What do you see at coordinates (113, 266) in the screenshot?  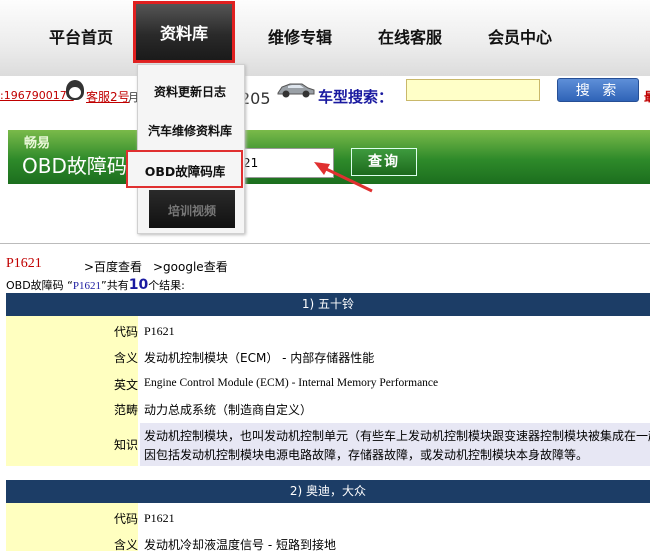 I see `baidu-link: >百度查看` at bounding box center [113, 266].